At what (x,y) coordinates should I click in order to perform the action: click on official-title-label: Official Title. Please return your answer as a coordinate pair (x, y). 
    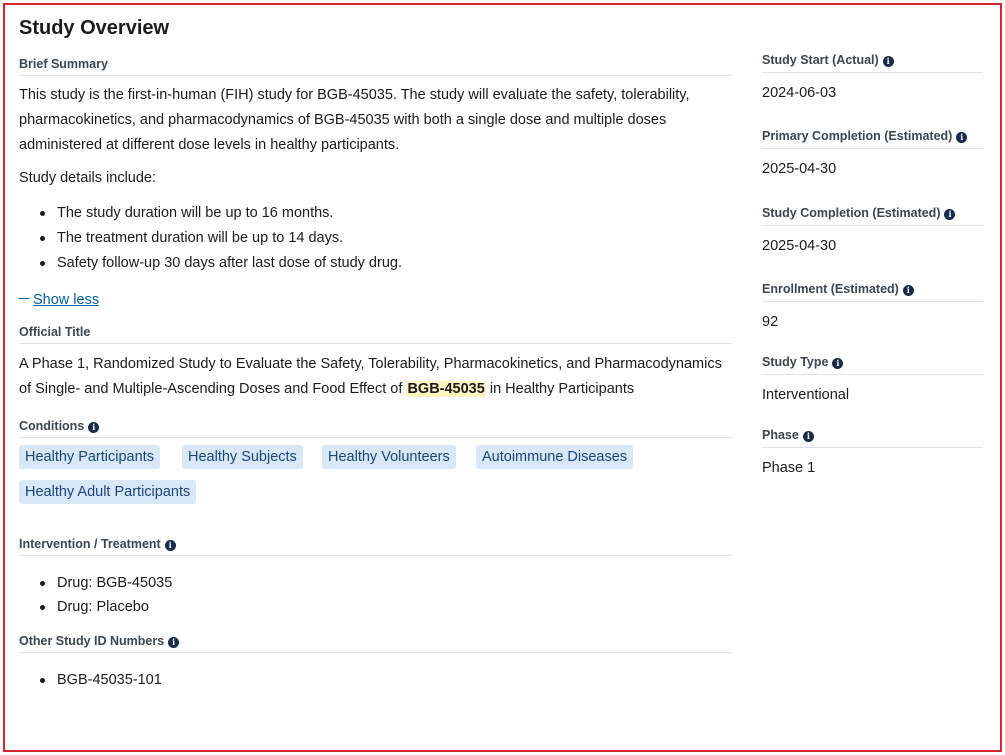
    Looking at the image, I should click on (375, 334).